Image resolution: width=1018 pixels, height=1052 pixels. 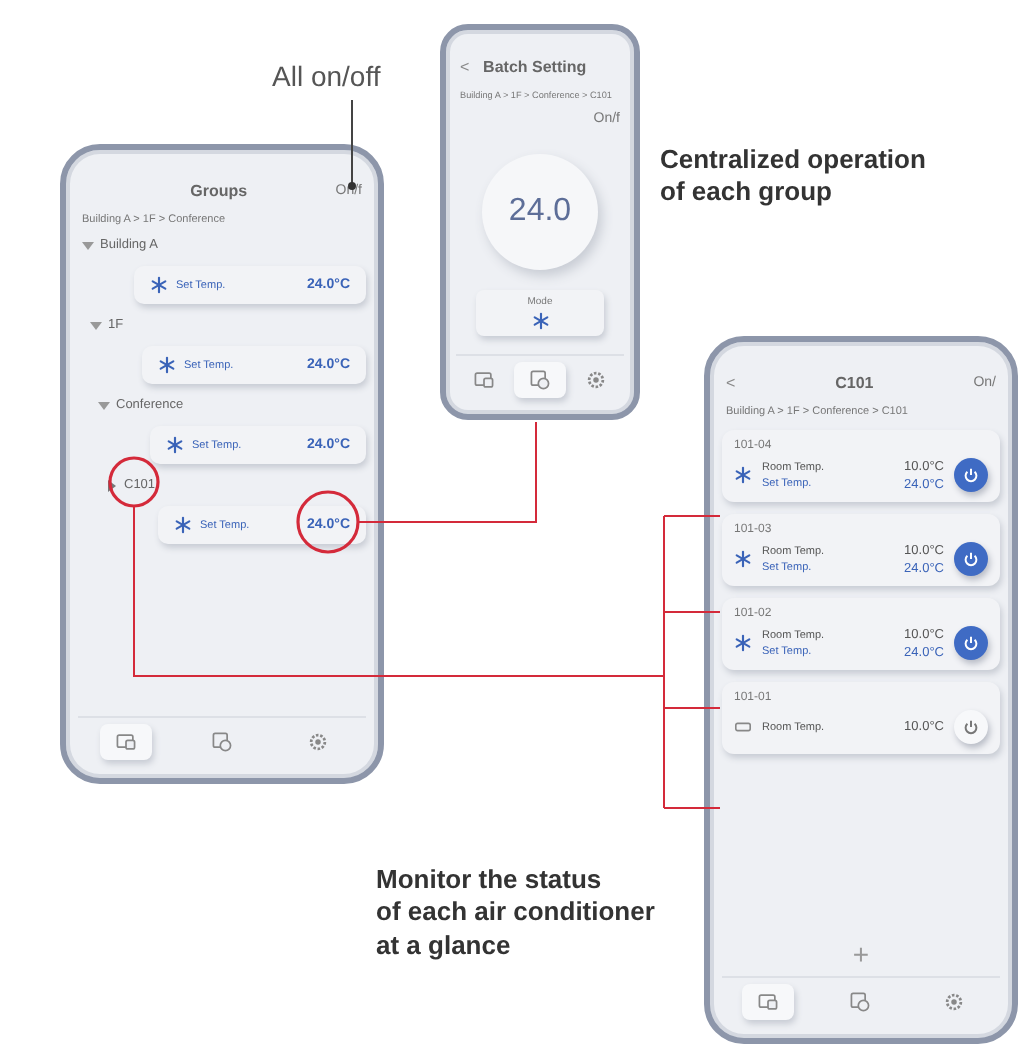 I want to click on temperature-dial: 24.0, so click(x=540, y=212).